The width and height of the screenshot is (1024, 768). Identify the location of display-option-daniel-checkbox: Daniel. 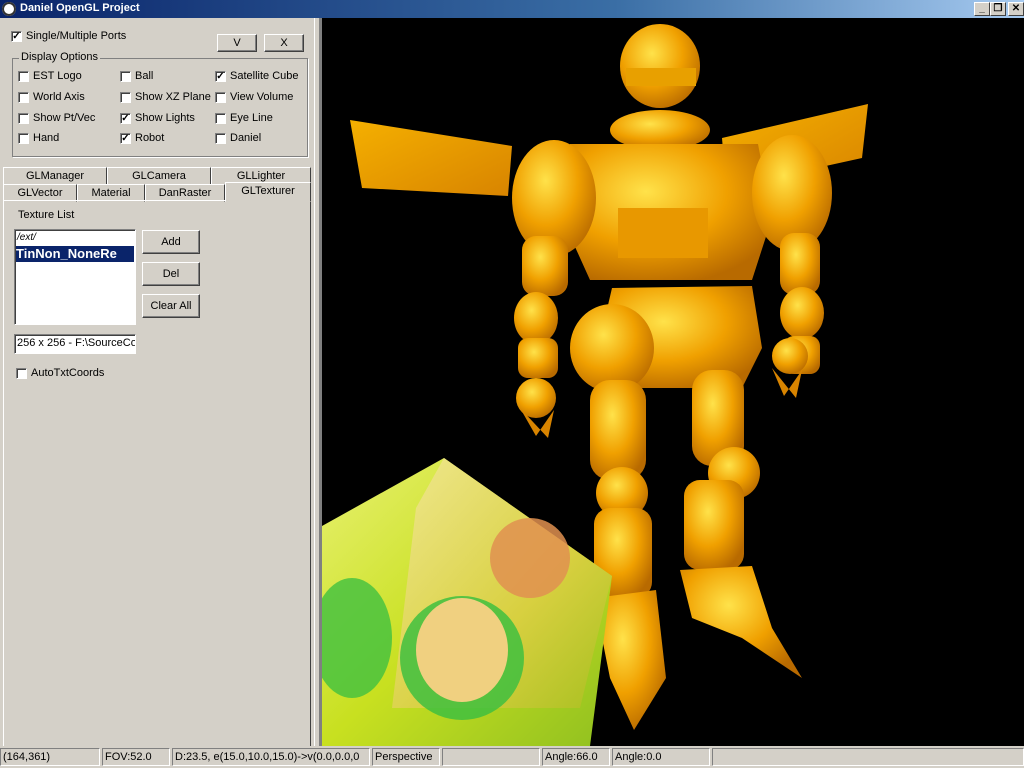
(238, 138).